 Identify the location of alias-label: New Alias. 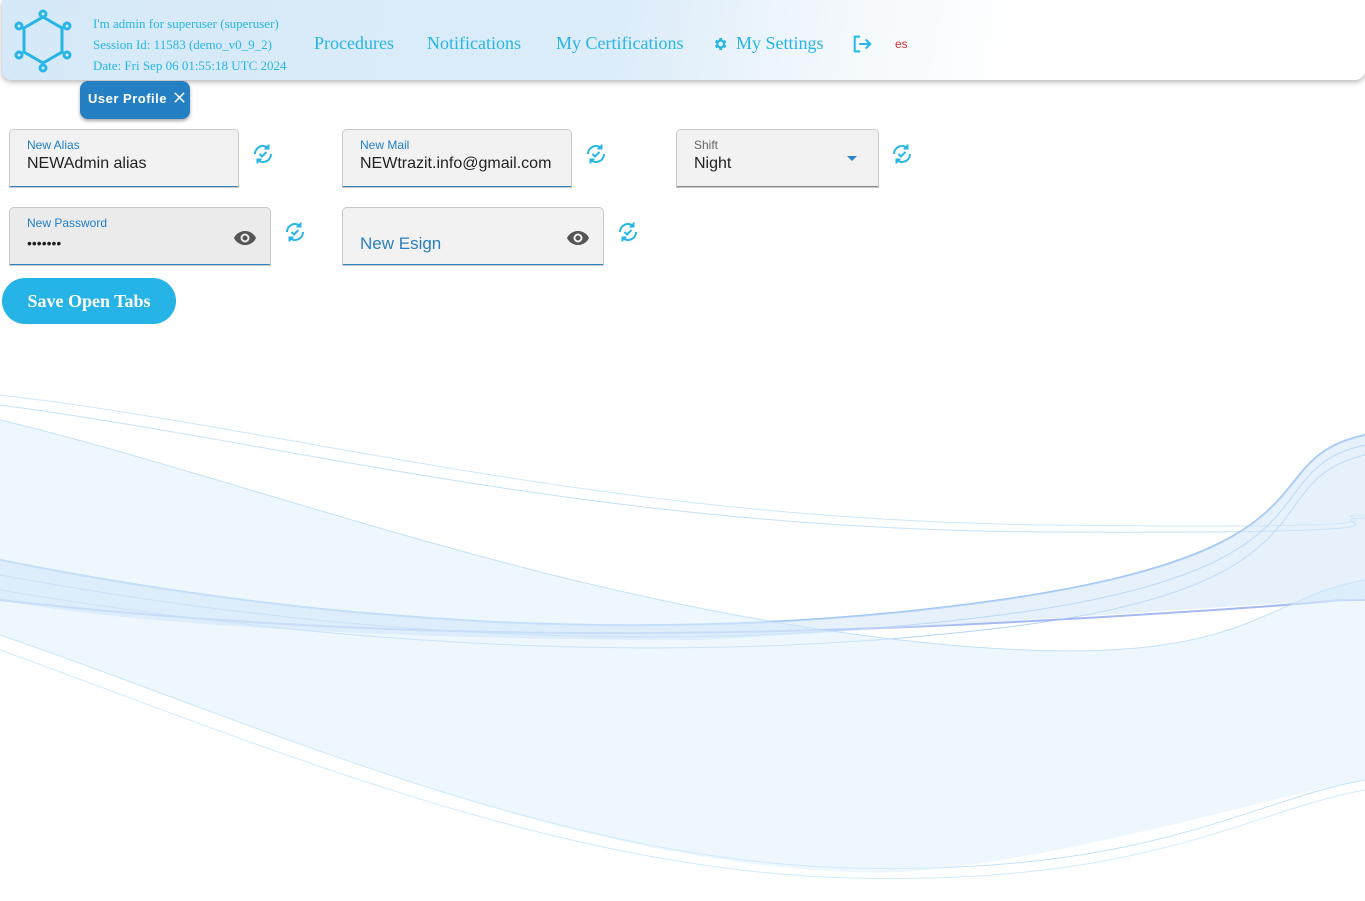
(53, 145).